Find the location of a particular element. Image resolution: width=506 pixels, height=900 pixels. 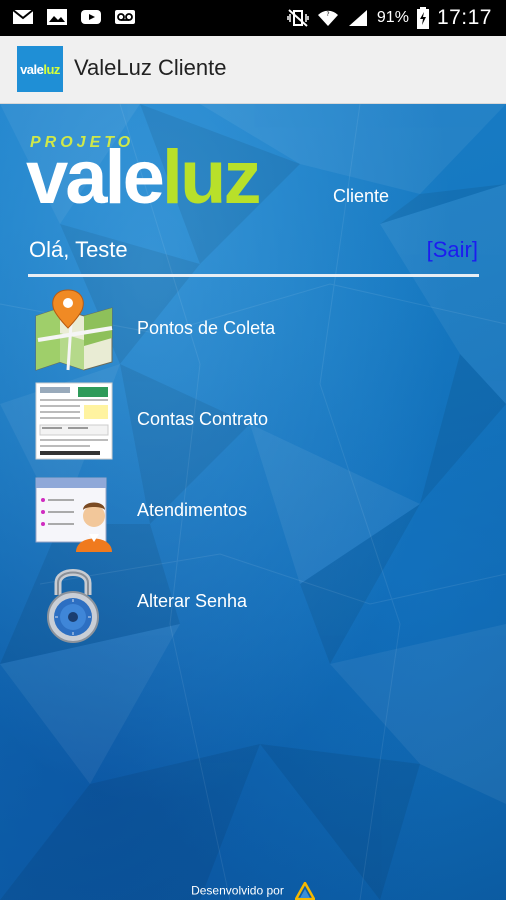

app-icon-vale: vale is located at coordinates (32, 69).